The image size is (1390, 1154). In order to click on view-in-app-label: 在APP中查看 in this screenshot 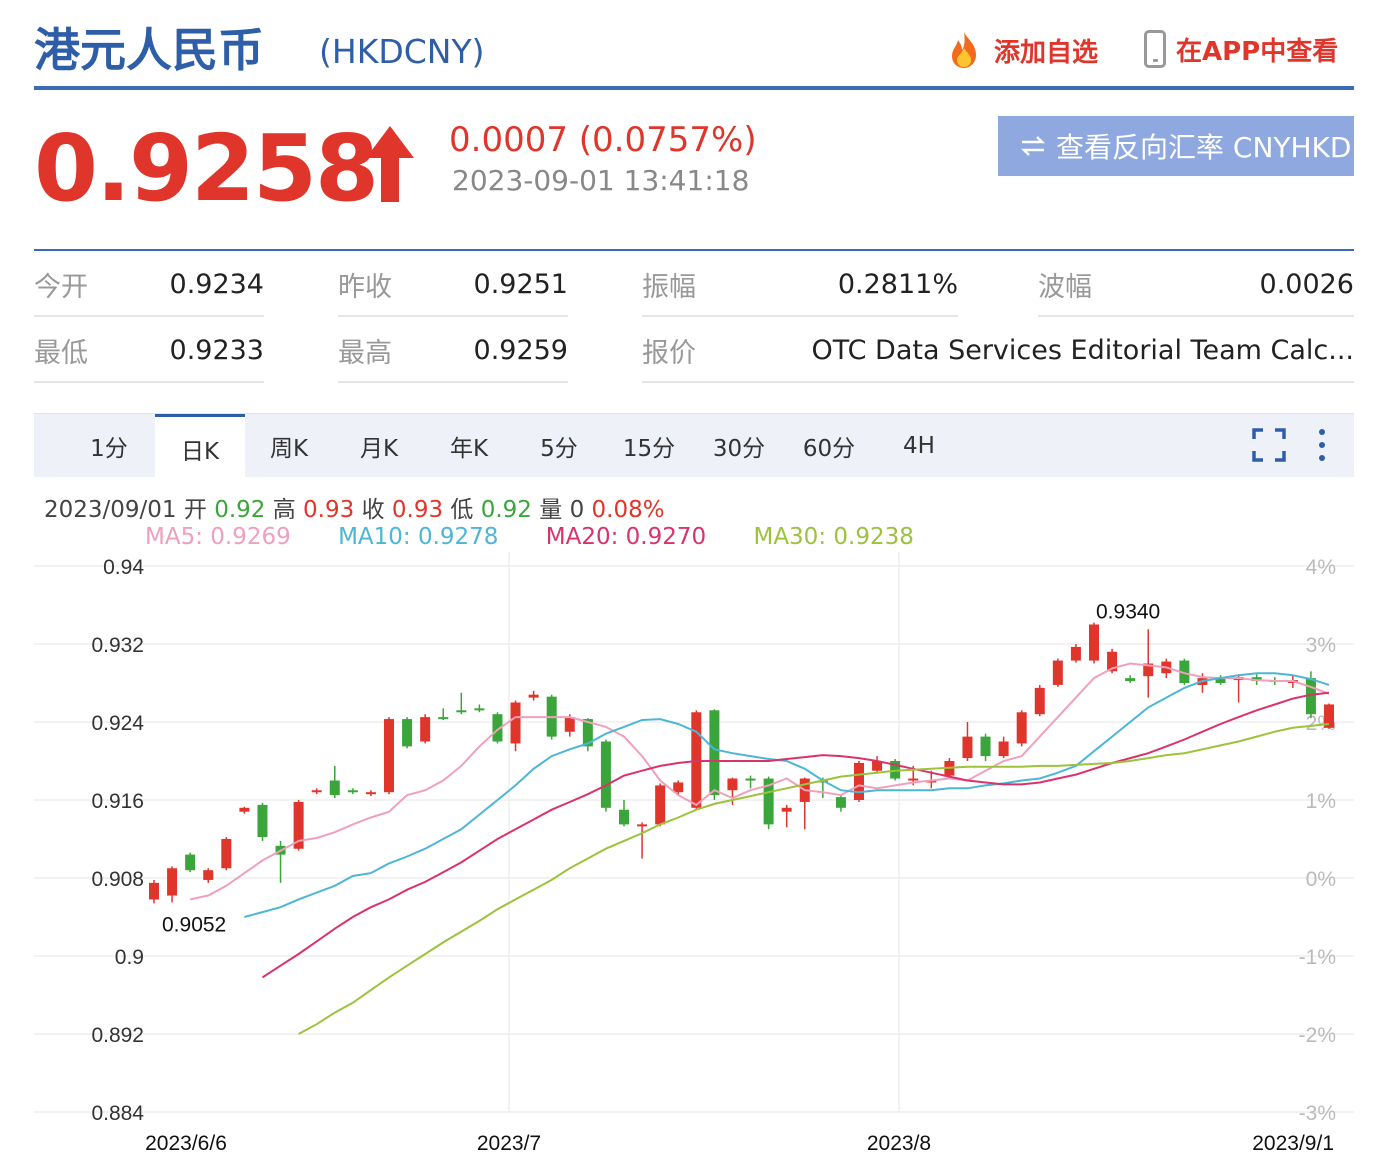, I will do `click(1257, 51)`.